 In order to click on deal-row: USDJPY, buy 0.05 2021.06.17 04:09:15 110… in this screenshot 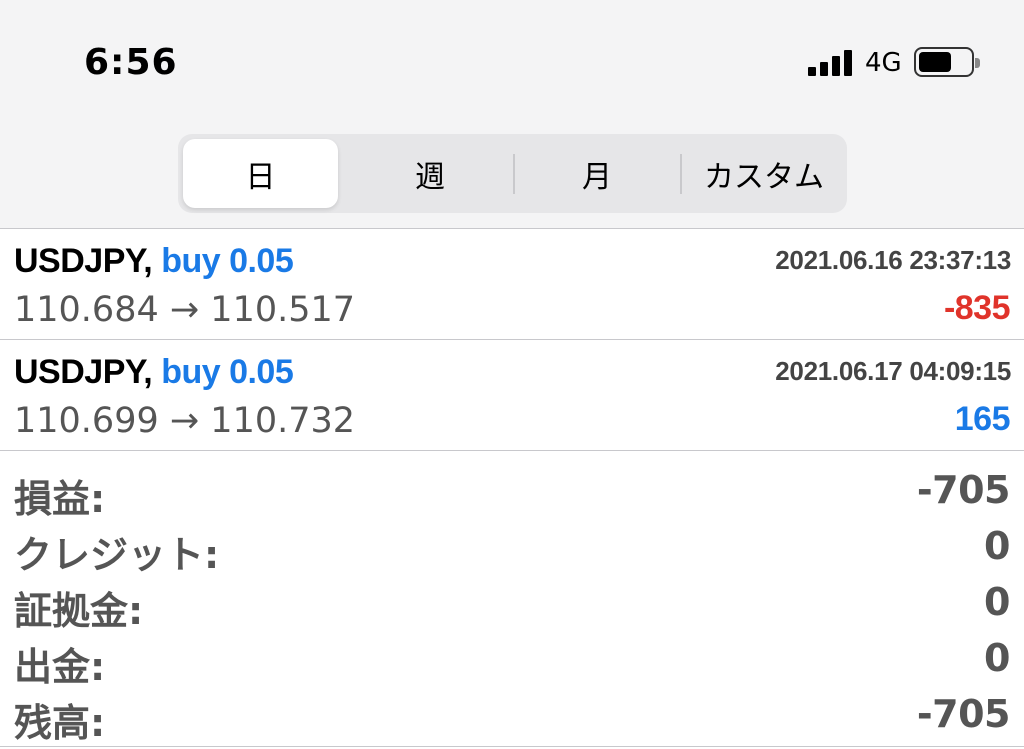, I will do `click(512, 395)`.